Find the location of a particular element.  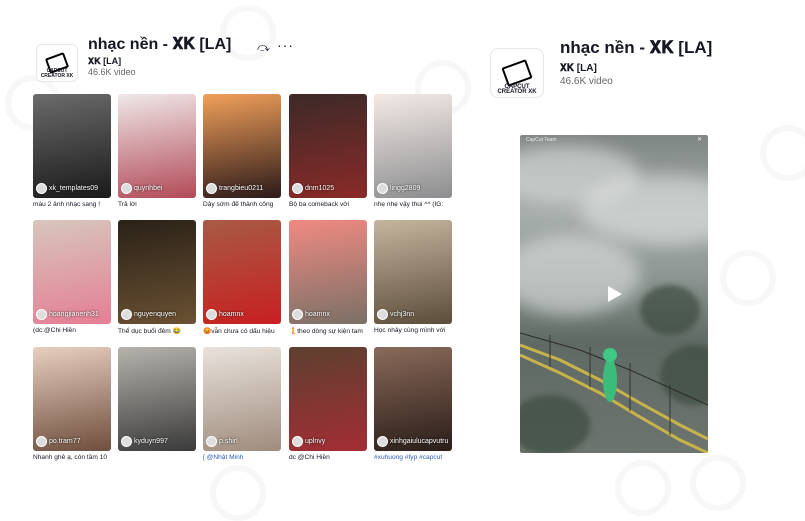

video-card: lingg2809 nhẹ nhẹ vậy thui ^^ (IG: is located at coordinates (413, 153).